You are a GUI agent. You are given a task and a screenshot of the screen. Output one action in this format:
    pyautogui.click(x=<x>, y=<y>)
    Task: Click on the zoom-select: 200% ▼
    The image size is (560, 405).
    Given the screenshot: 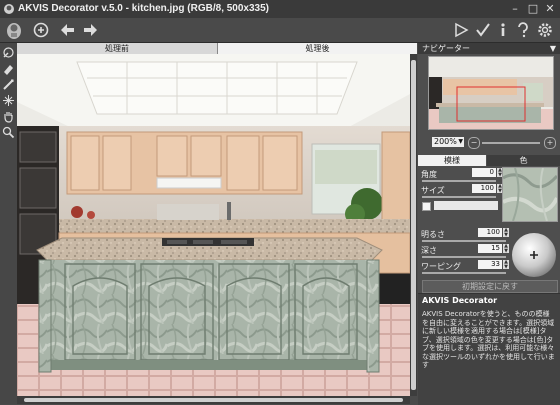 What is the action you would take?
    pyautogui.click(x=448, y=142)
    